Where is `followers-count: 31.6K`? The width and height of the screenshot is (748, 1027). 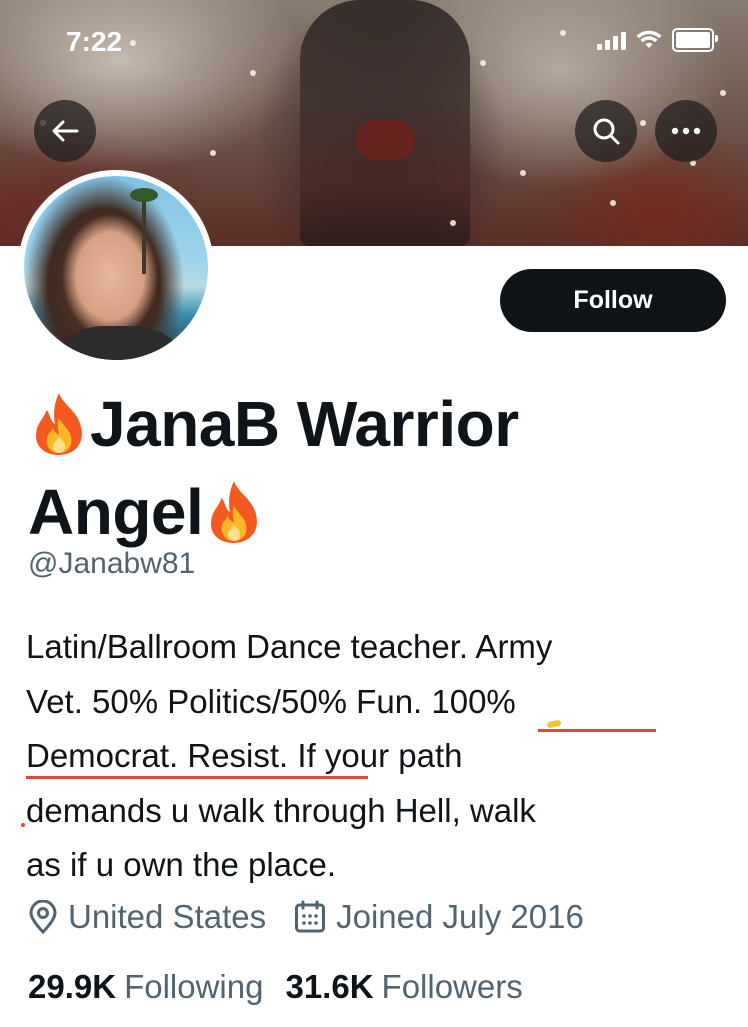 followers-count: 31.6K is located at coordinates (329, 987).